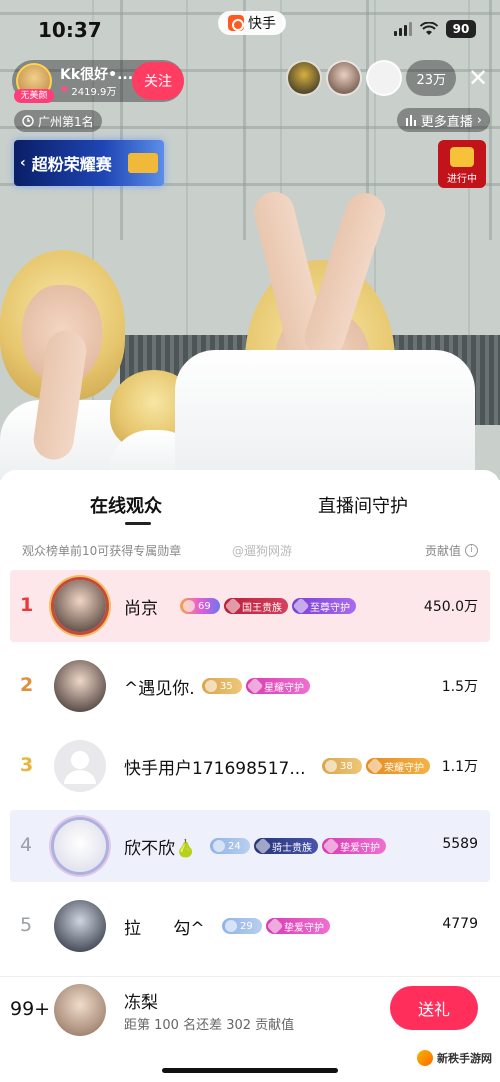  I want to click on likes-count: ❤ 2419.9万, so click(88, 90).